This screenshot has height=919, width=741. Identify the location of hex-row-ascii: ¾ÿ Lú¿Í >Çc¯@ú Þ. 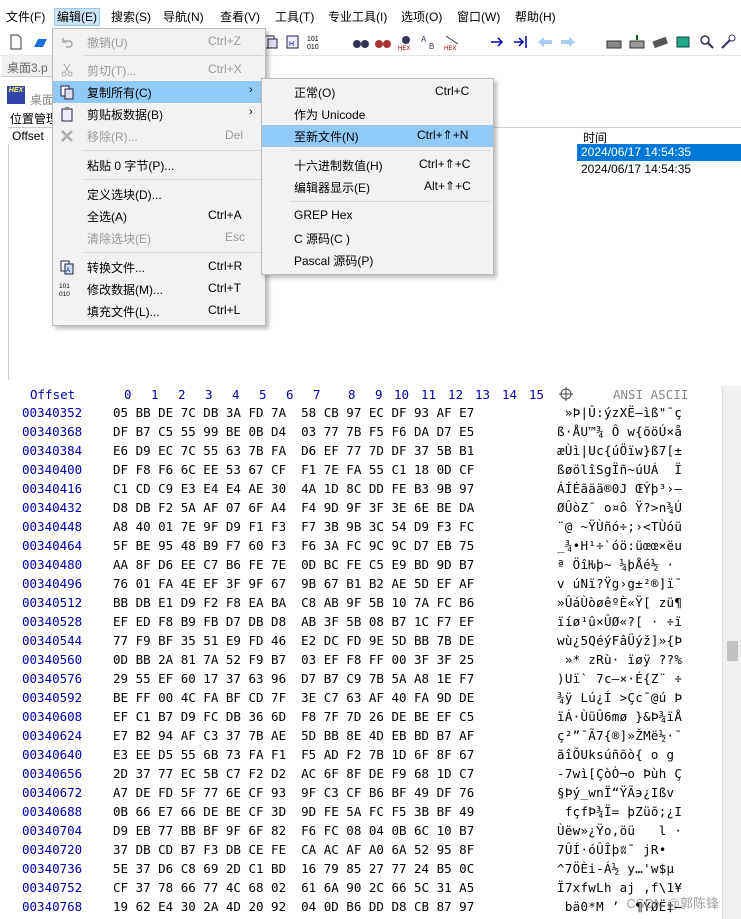
(619, 697).